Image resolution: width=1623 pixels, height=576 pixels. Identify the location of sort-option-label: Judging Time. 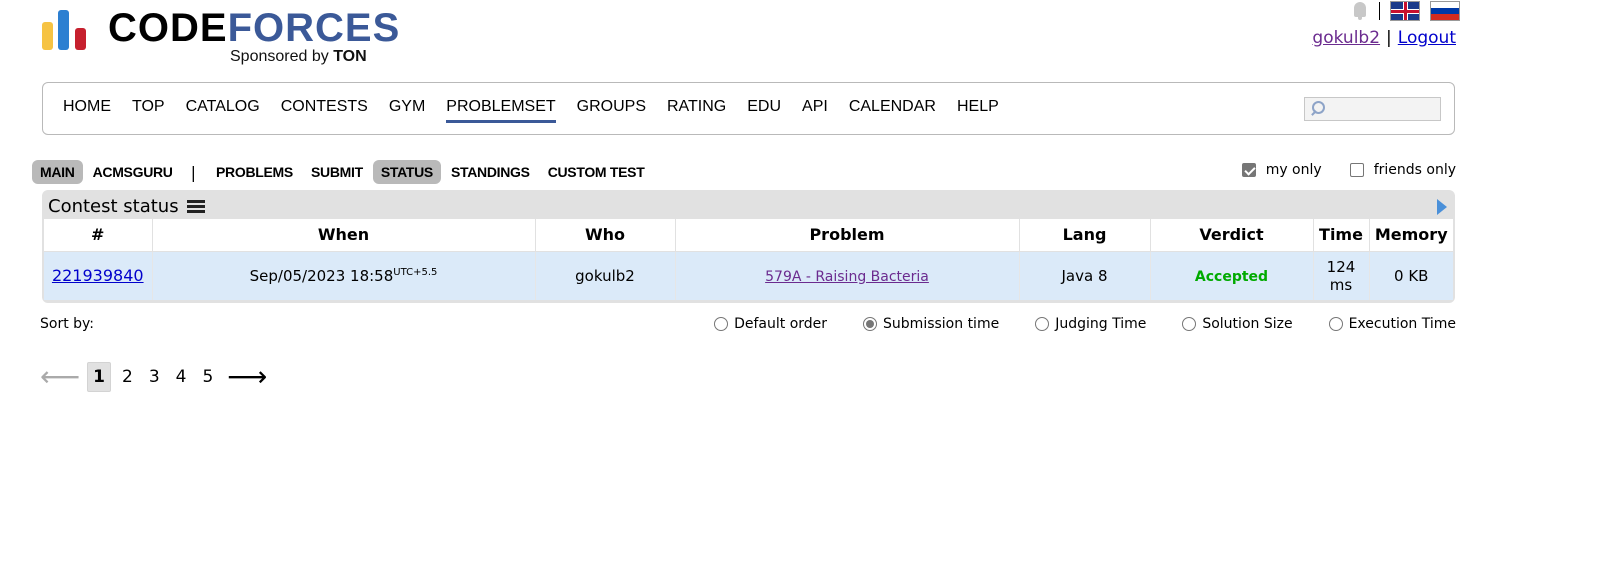
(1101, 324).